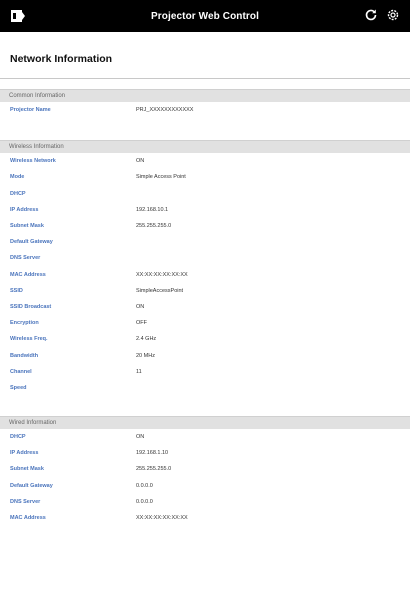 Image resolution: width=410 pixels, height=614 pixels. I want to click on refresh-icon, so click(371, 15).